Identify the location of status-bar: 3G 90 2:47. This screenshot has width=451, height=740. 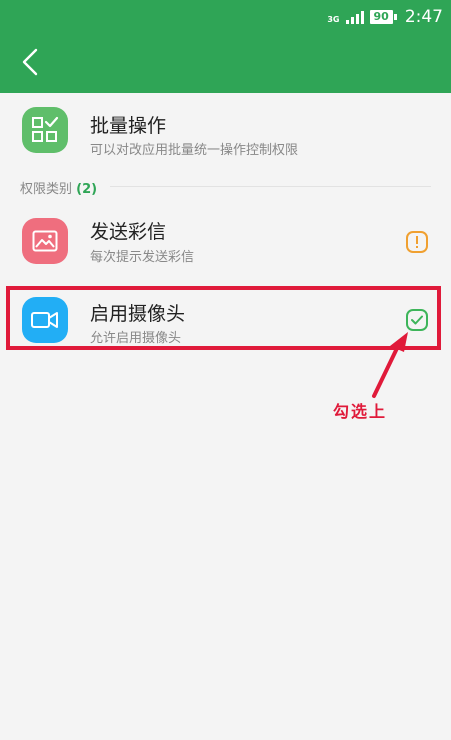
(225, 17).